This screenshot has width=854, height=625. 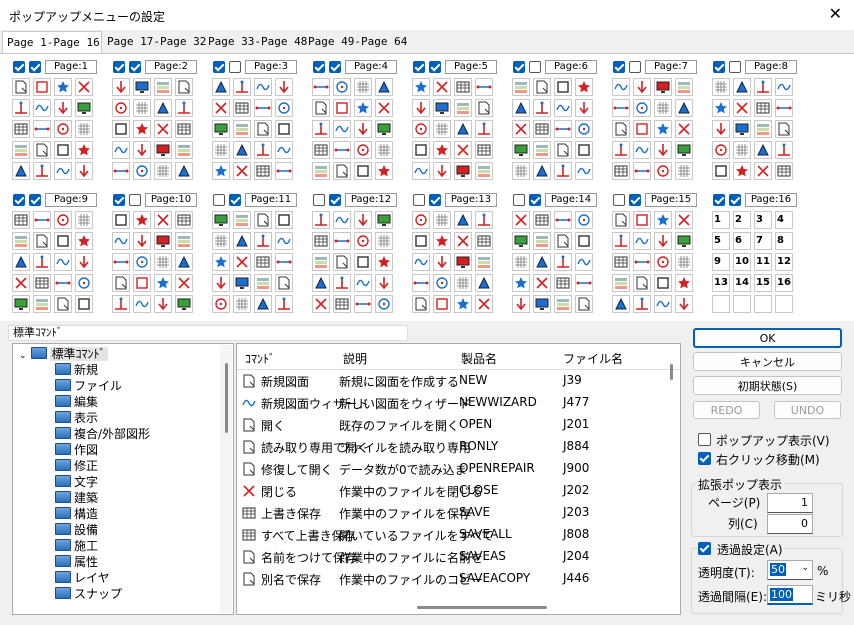 I want to click on tree-item: 修正, so click(x=76, y=466).